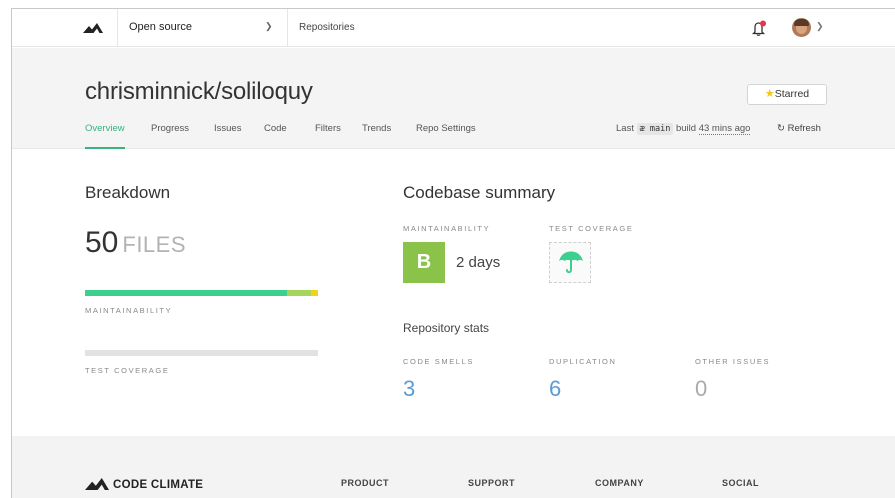  Describe the element at coordinates (160, 27) in the screenshot. I see `org-select-value: Open source` at that location.